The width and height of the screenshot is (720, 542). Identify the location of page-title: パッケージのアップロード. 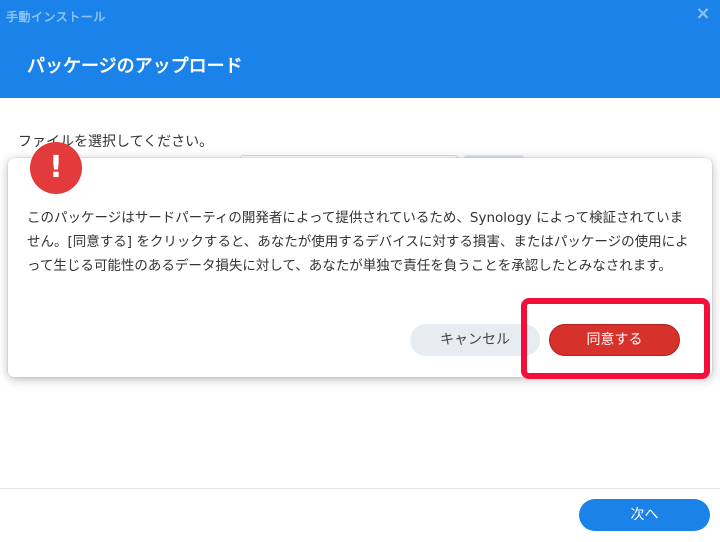
(135, 66).